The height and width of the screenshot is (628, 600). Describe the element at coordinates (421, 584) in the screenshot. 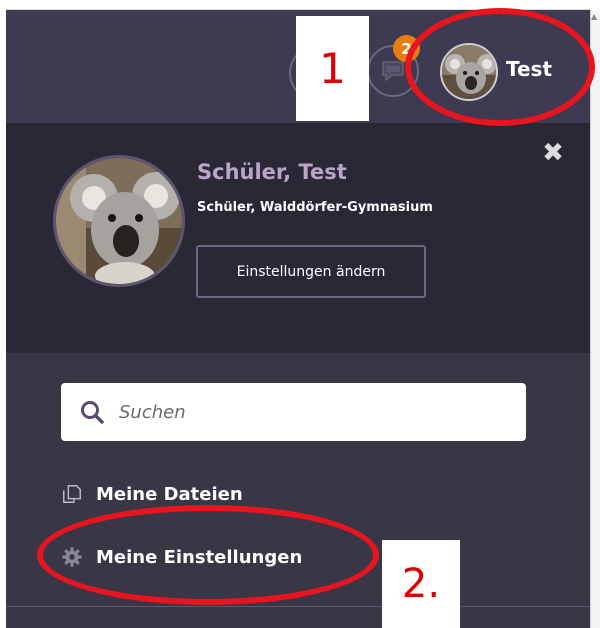

I see `annotation-step-2: 2.` at that location.